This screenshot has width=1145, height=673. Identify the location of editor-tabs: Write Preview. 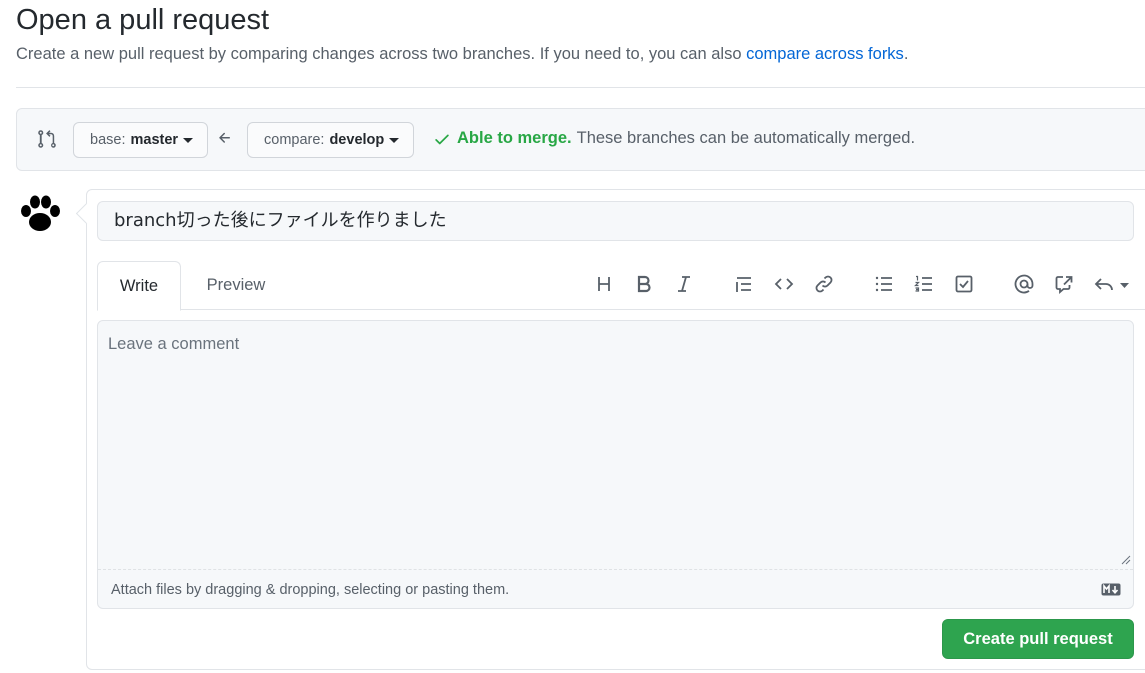
(621, 286).